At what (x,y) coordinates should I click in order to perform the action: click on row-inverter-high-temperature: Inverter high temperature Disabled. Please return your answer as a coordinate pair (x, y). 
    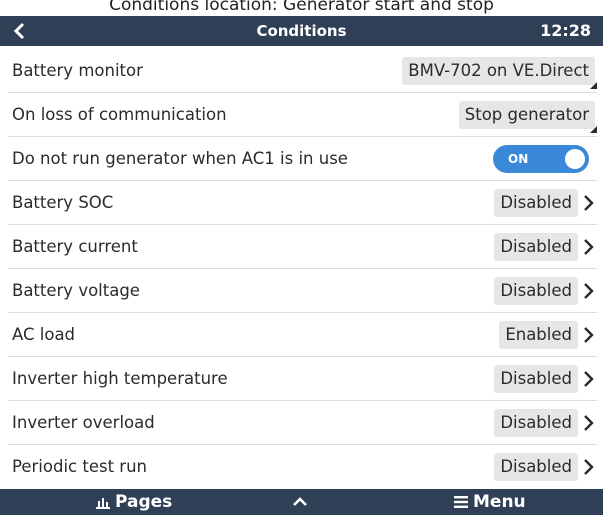
    Looking at the image, I should click on (302, 379).